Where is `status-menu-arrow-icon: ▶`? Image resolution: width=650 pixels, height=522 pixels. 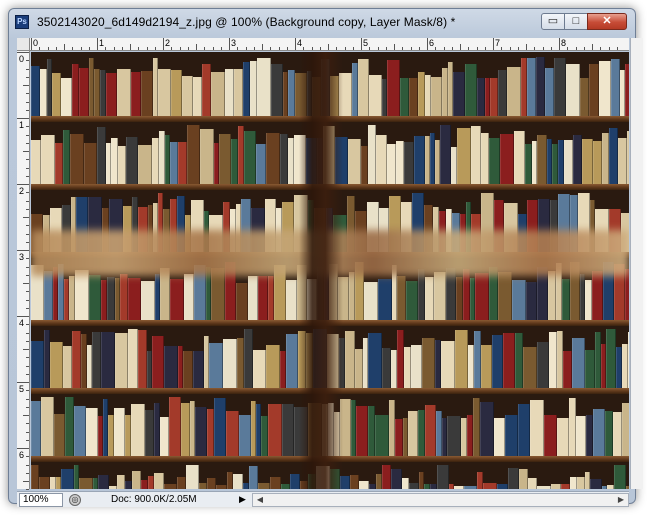 status-menu-arrow-icon: ▶ is located at coordinates (242, 499).